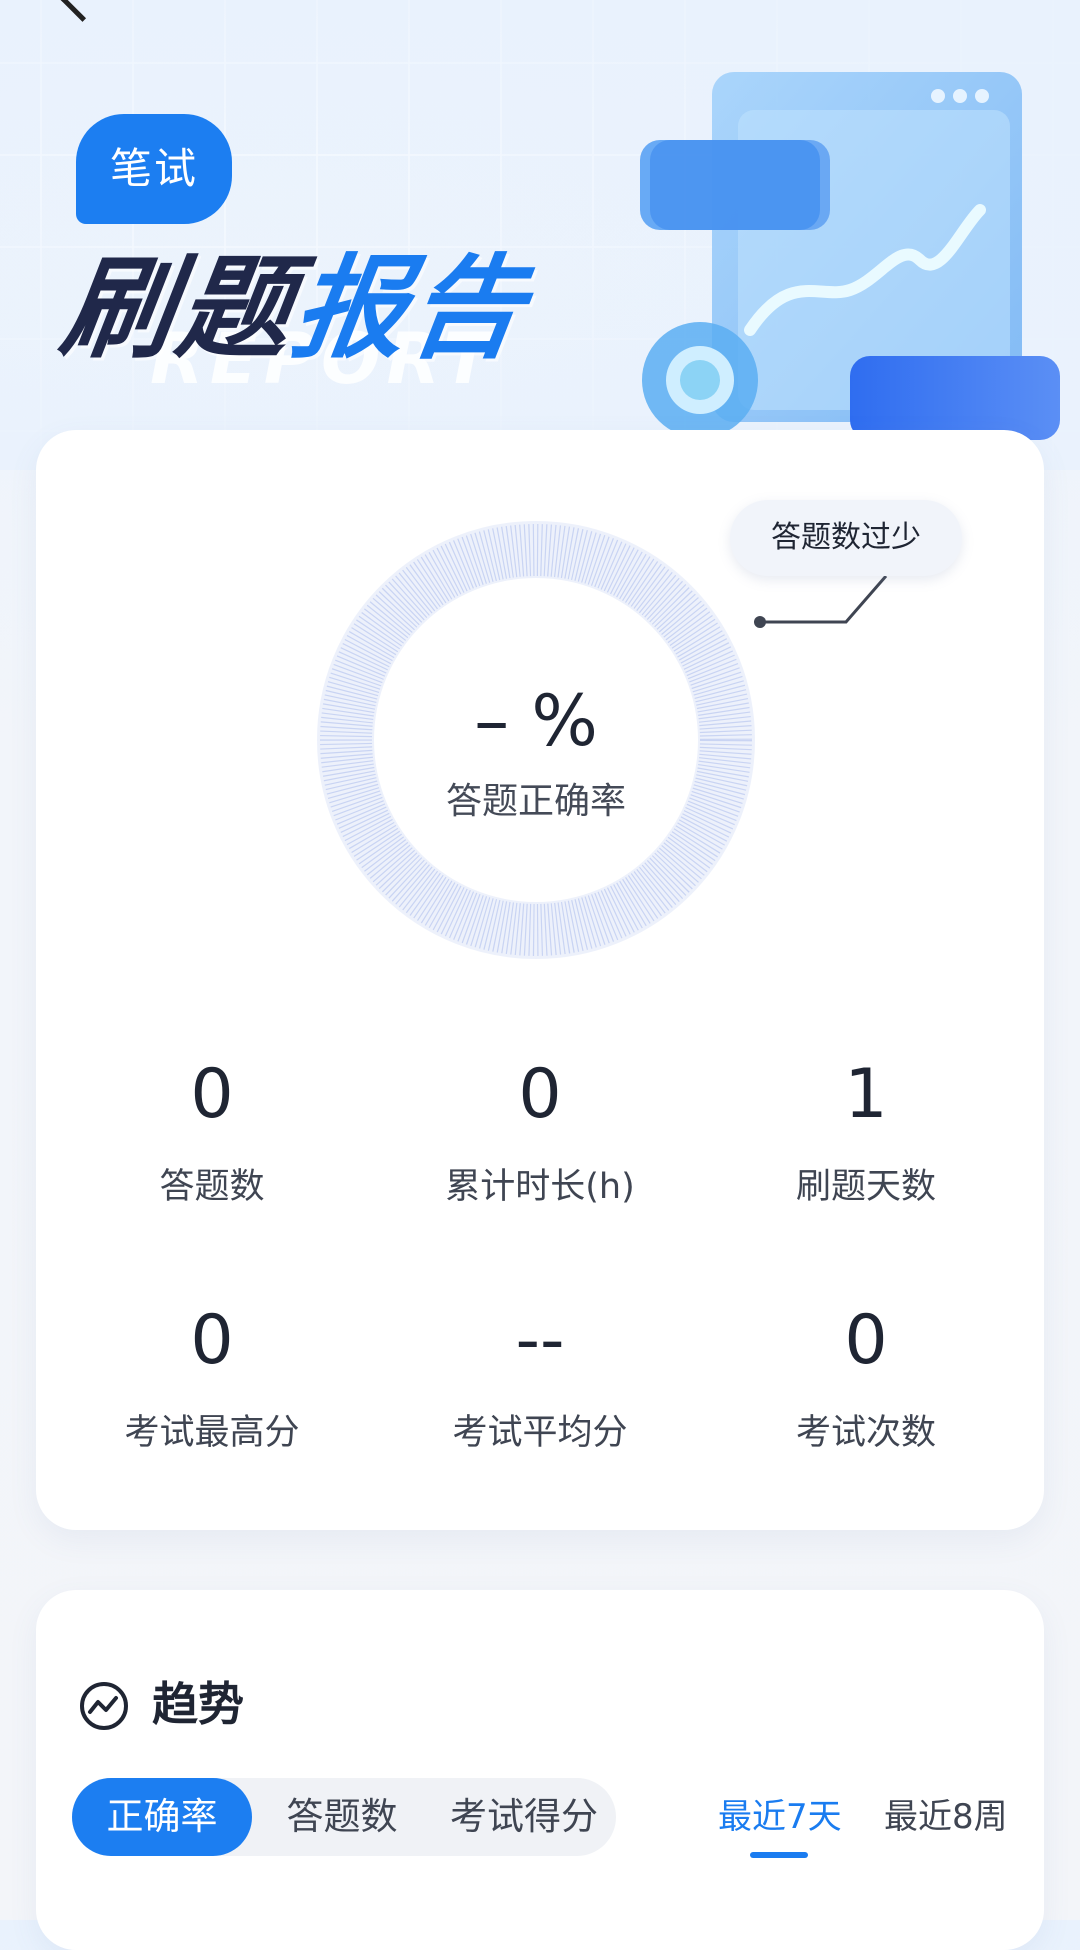  What do you see at coordinates (850, 256) in the screenshot?
I see `report-illustration` at bounding box center [850, 256].